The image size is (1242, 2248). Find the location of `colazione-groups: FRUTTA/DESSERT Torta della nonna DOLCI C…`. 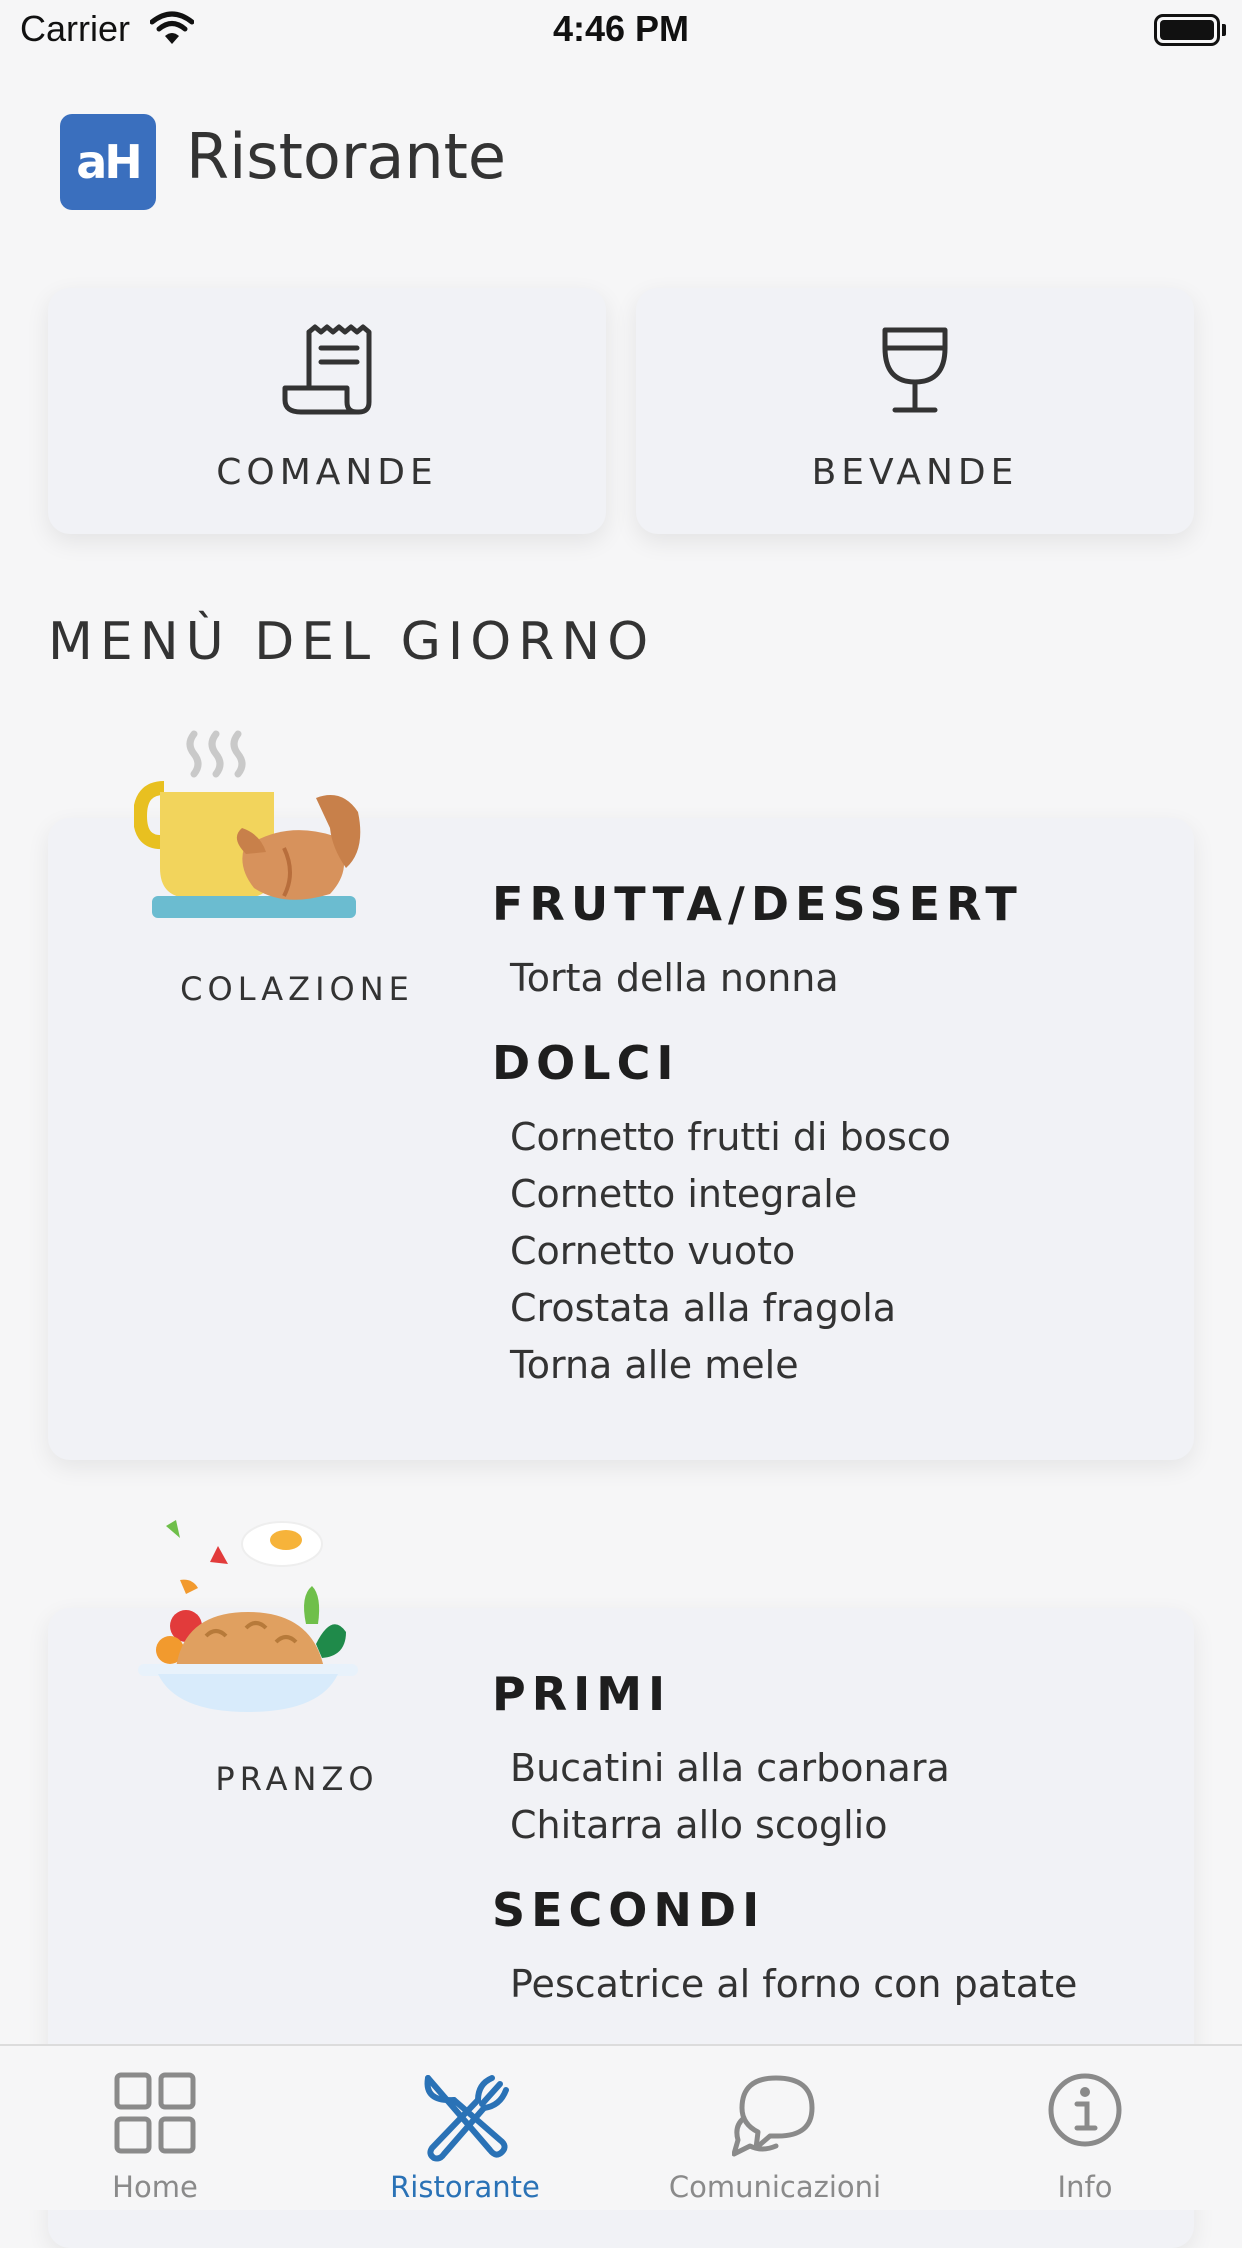

colazione-groups: FRUTTA/DESSERT Torta della nonna DOLCI C… is located at coordinates (757, 1135).